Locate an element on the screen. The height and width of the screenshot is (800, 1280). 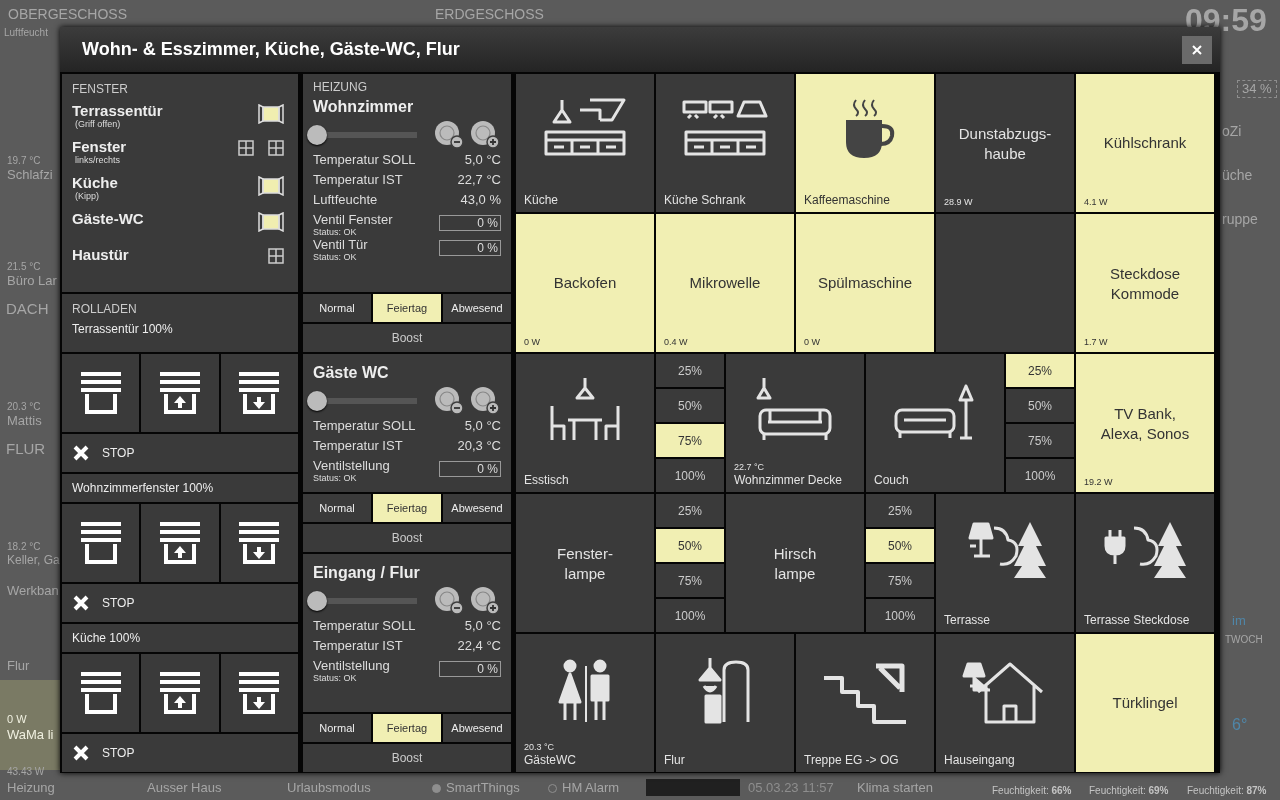
tile-reading: 28.9 W is located at coordinates (958, 202).